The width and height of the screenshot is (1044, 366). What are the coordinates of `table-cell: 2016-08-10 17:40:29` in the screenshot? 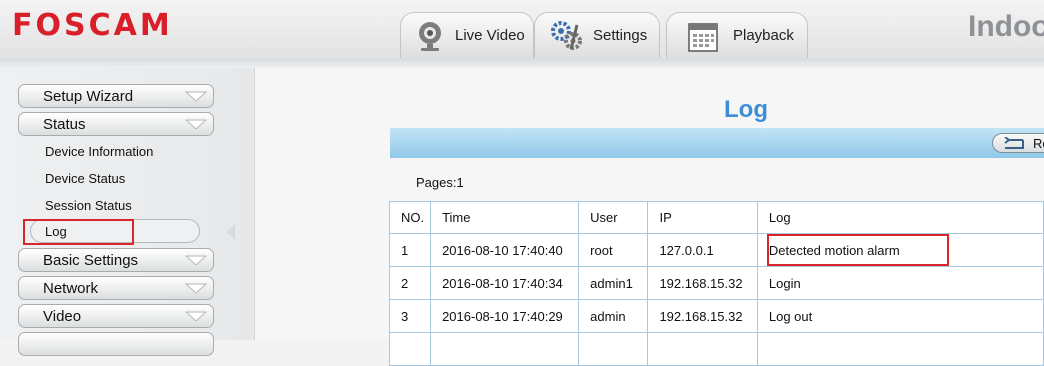 It's located at (505, 316).